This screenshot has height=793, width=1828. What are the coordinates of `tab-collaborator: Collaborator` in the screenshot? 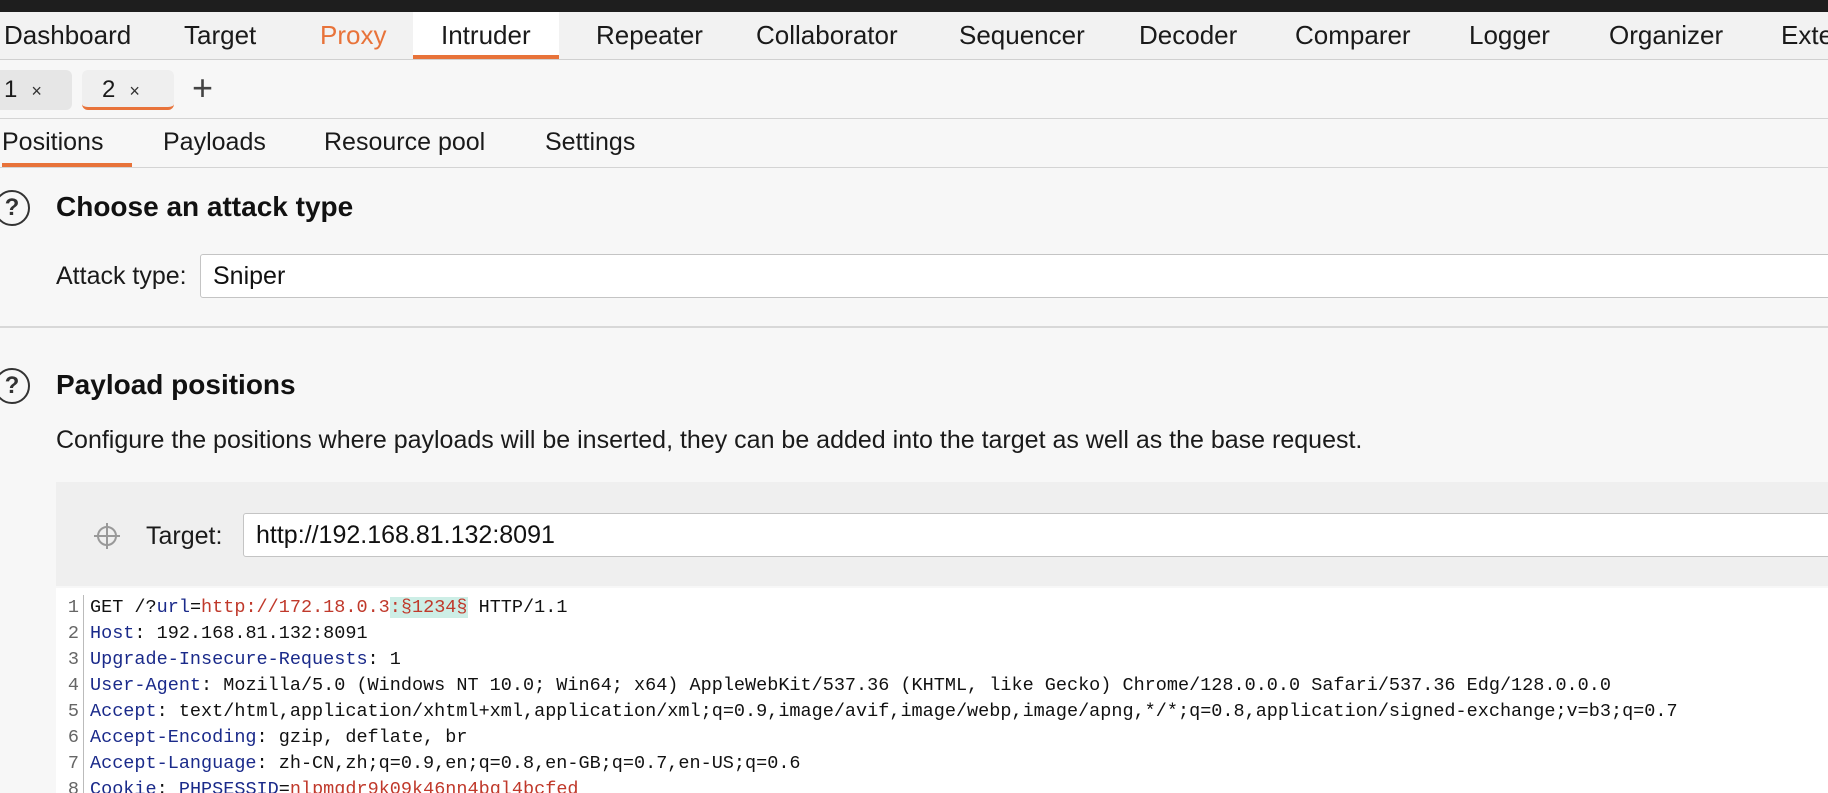 It's located at (827, 35).